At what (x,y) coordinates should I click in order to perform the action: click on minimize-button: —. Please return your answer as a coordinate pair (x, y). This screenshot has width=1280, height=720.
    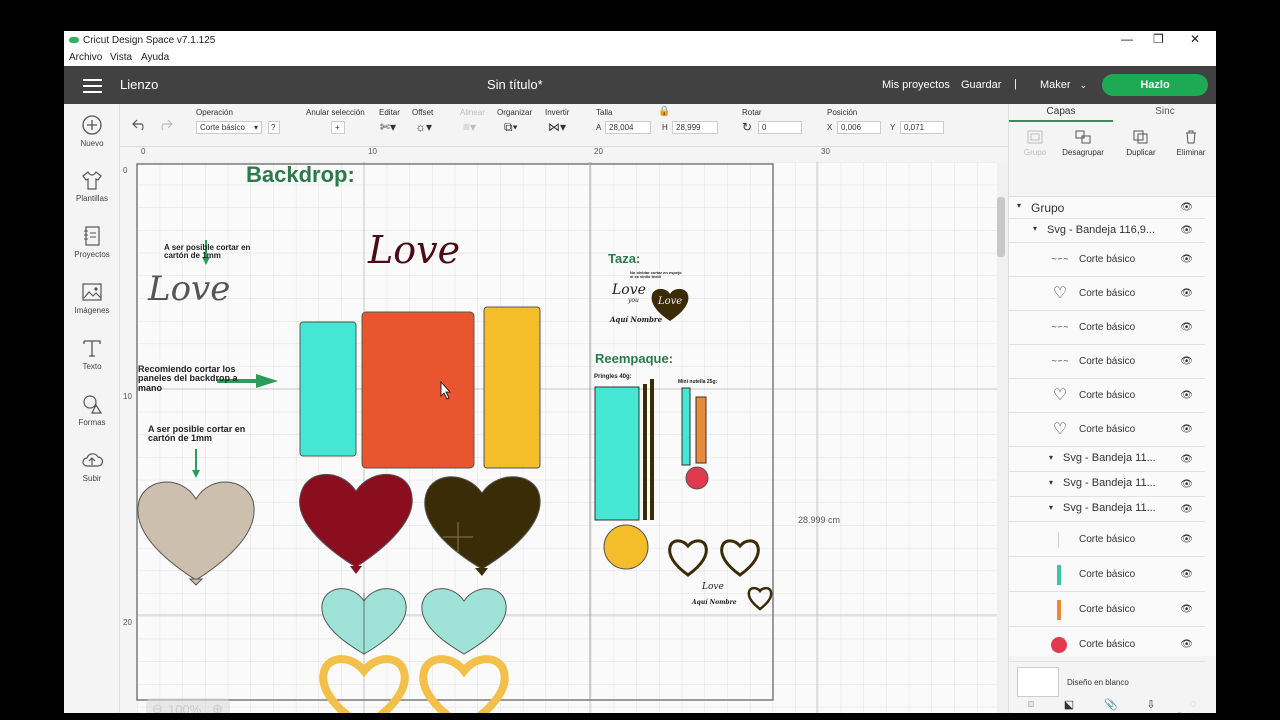
    Looking at the image, I should click on (1127, 39).